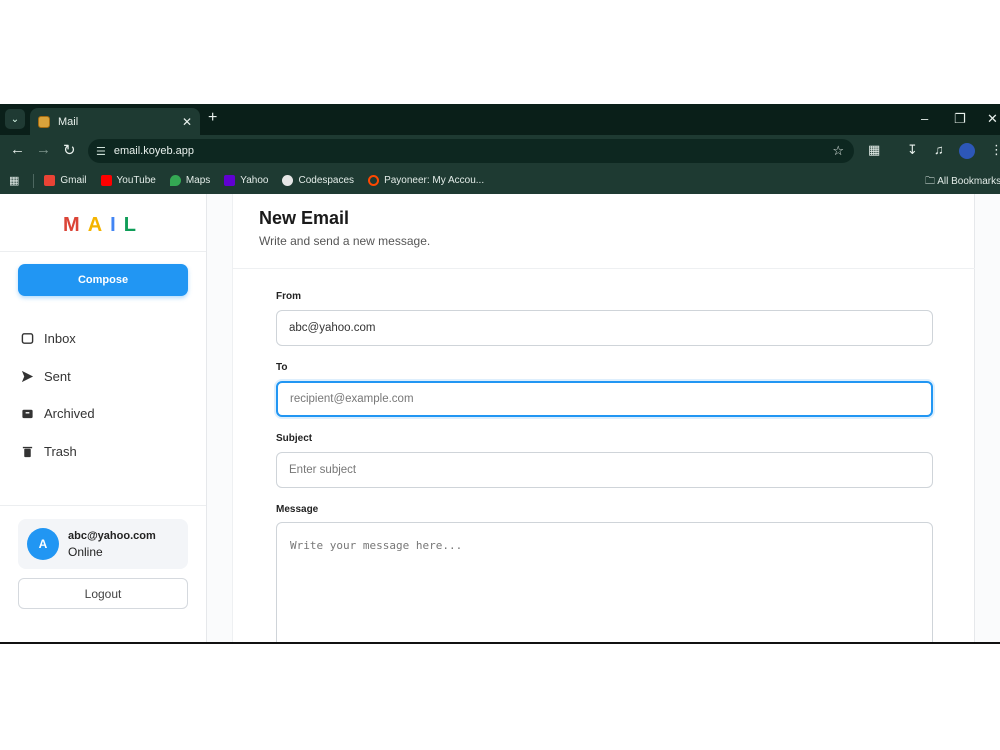 This screenshot has height=750, width=1000. What do you see at coordinates (288, 296) in the screenshot?
I see `from-label: From` at bounding box center [288, 296].